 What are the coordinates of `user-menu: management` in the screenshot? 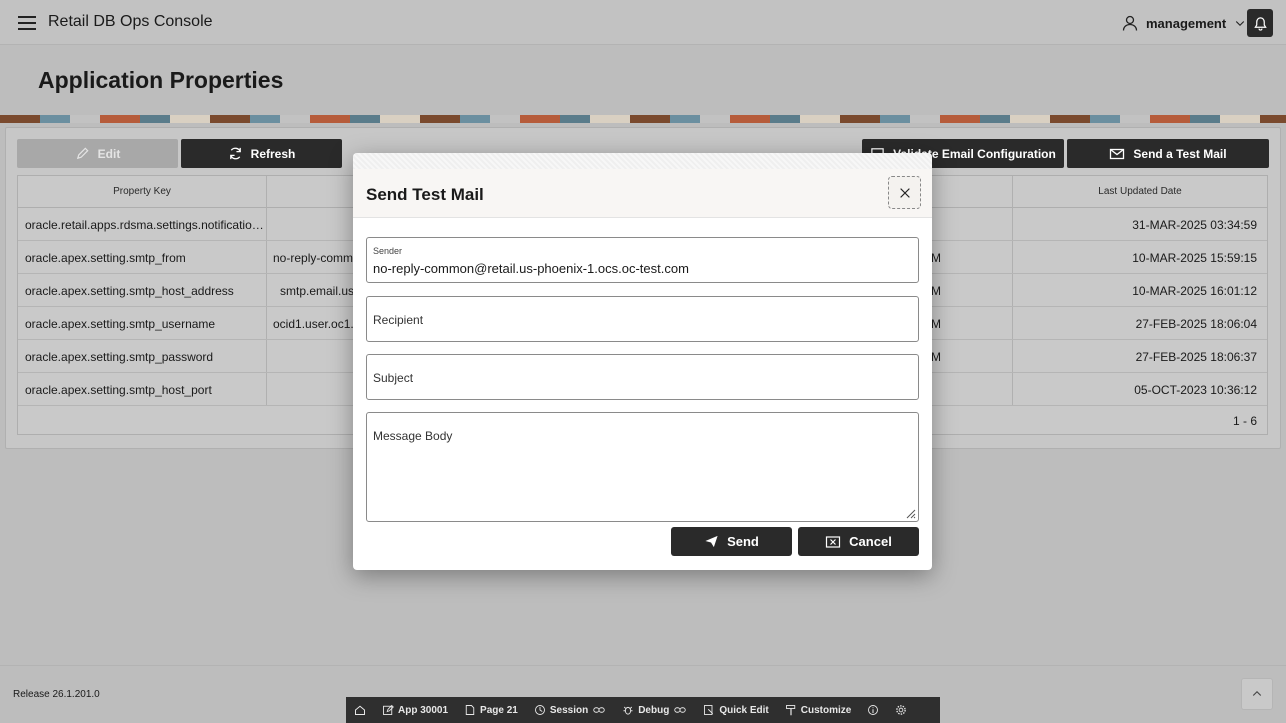 It's located at (1184, 23).